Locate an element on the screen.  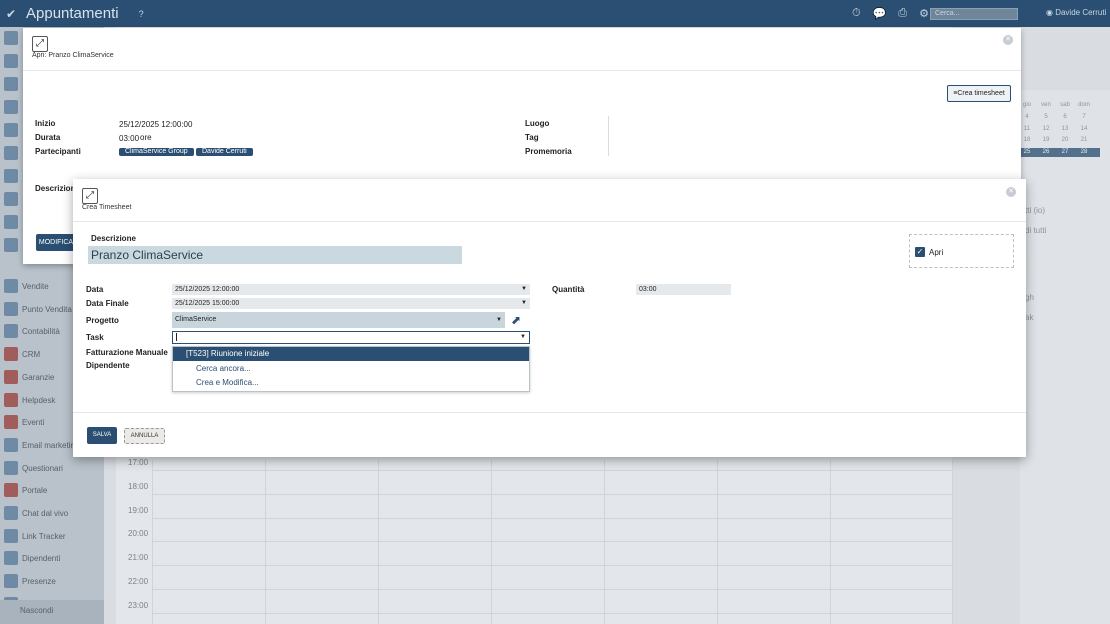
sidebar-item: Portale is located at coordinates (25, 490).